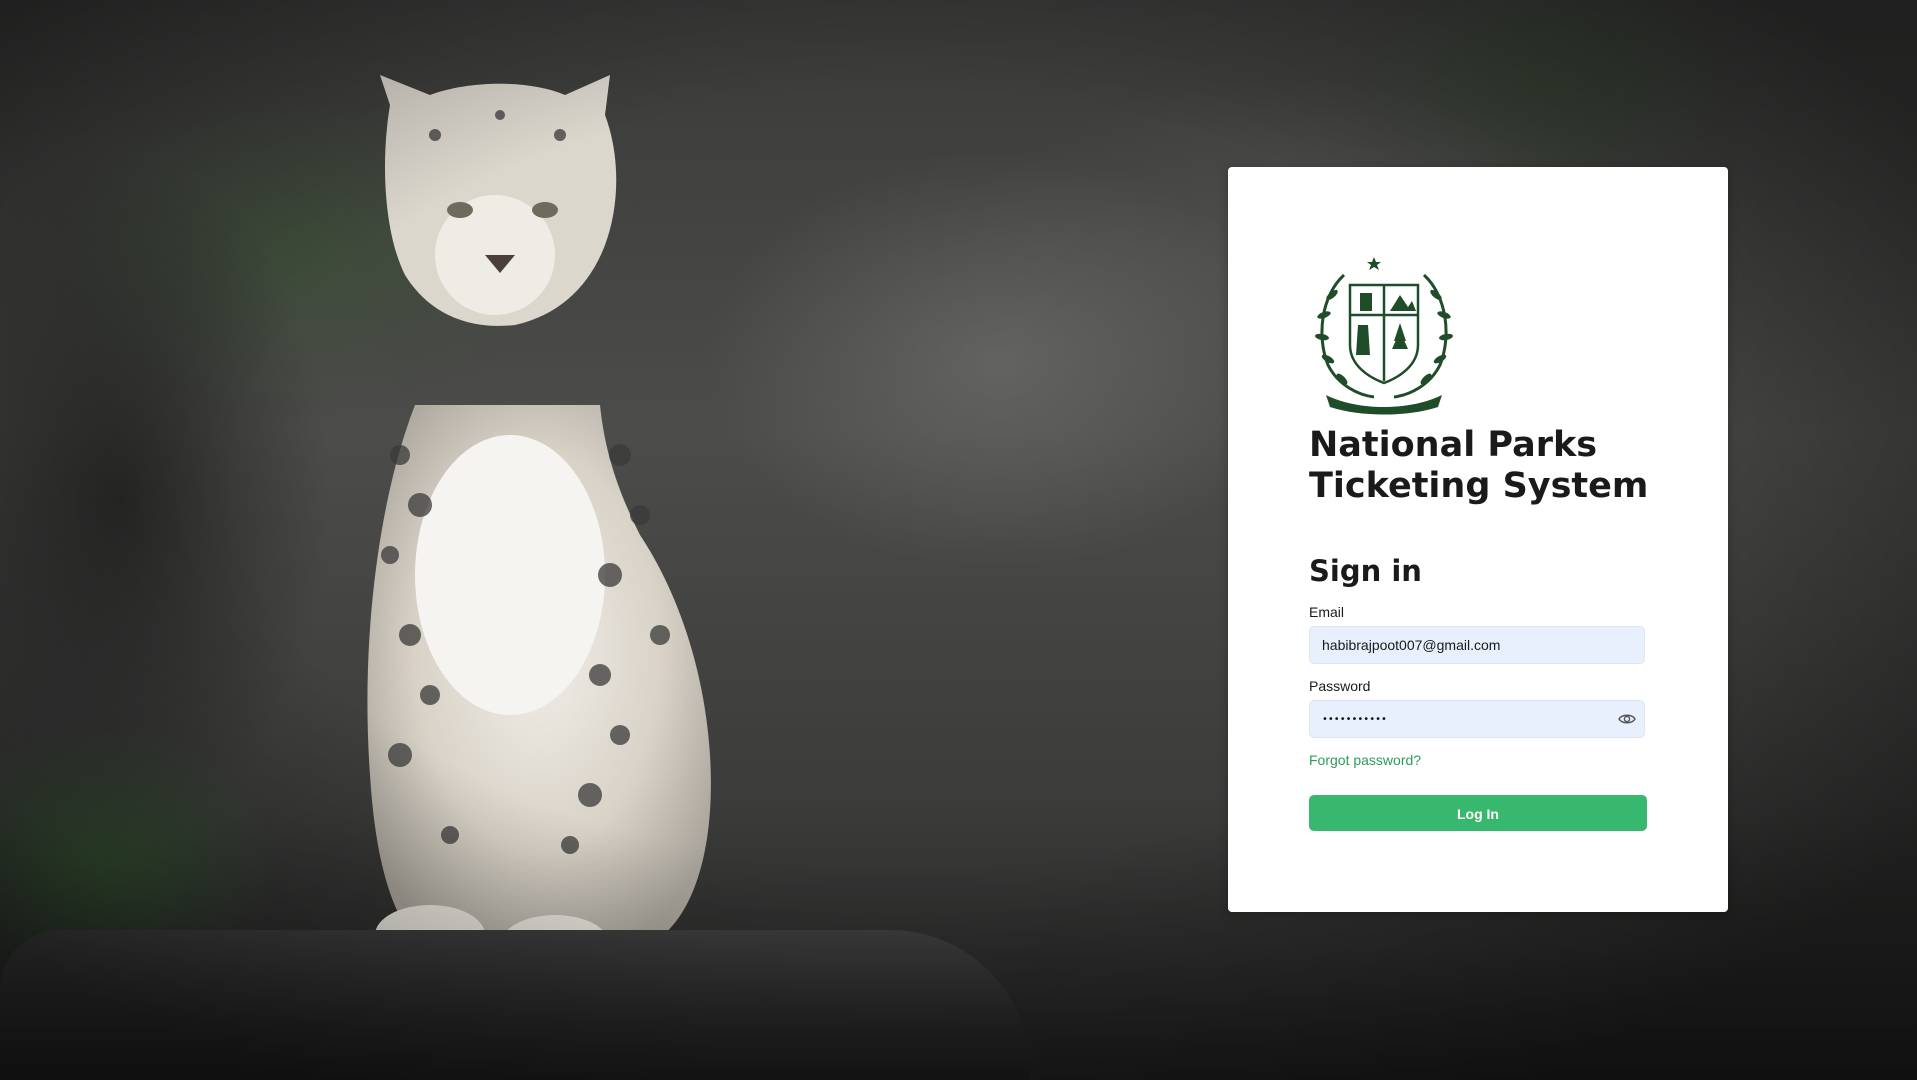 This screenshot has width=1917, height=1080. What do you see at coordinates (1365, 571) in the screenshot?
I see `sign-in-heading: Sign in` at bounding box center [1365, 571].